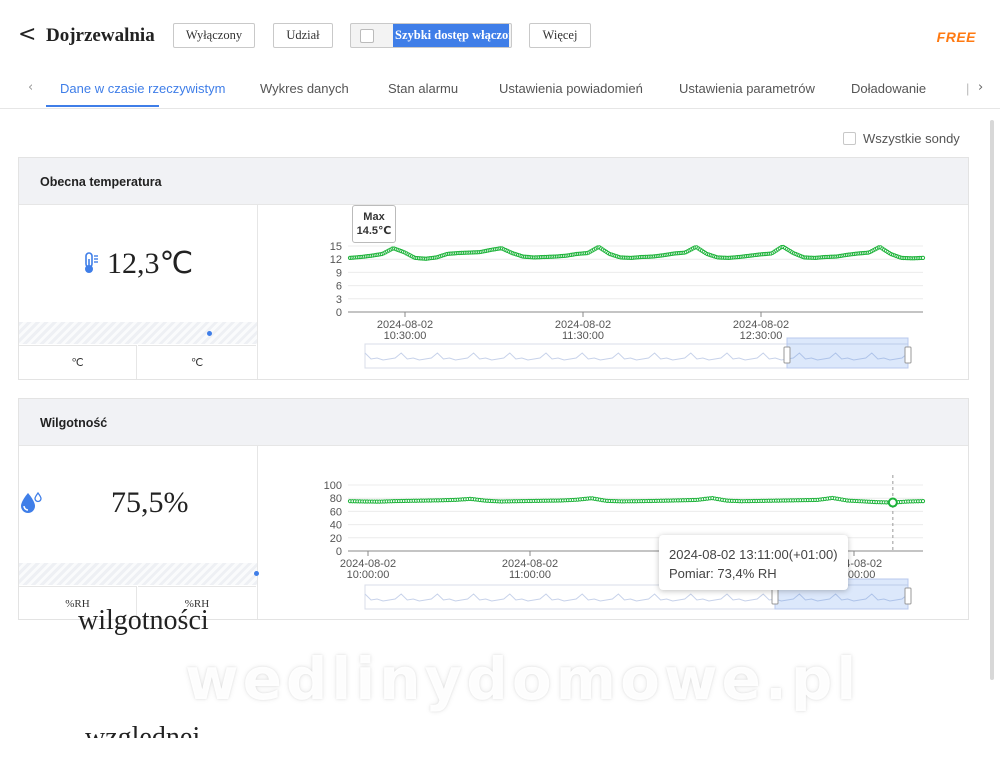  I want to click on share-button: Udział, so click(303, 35).